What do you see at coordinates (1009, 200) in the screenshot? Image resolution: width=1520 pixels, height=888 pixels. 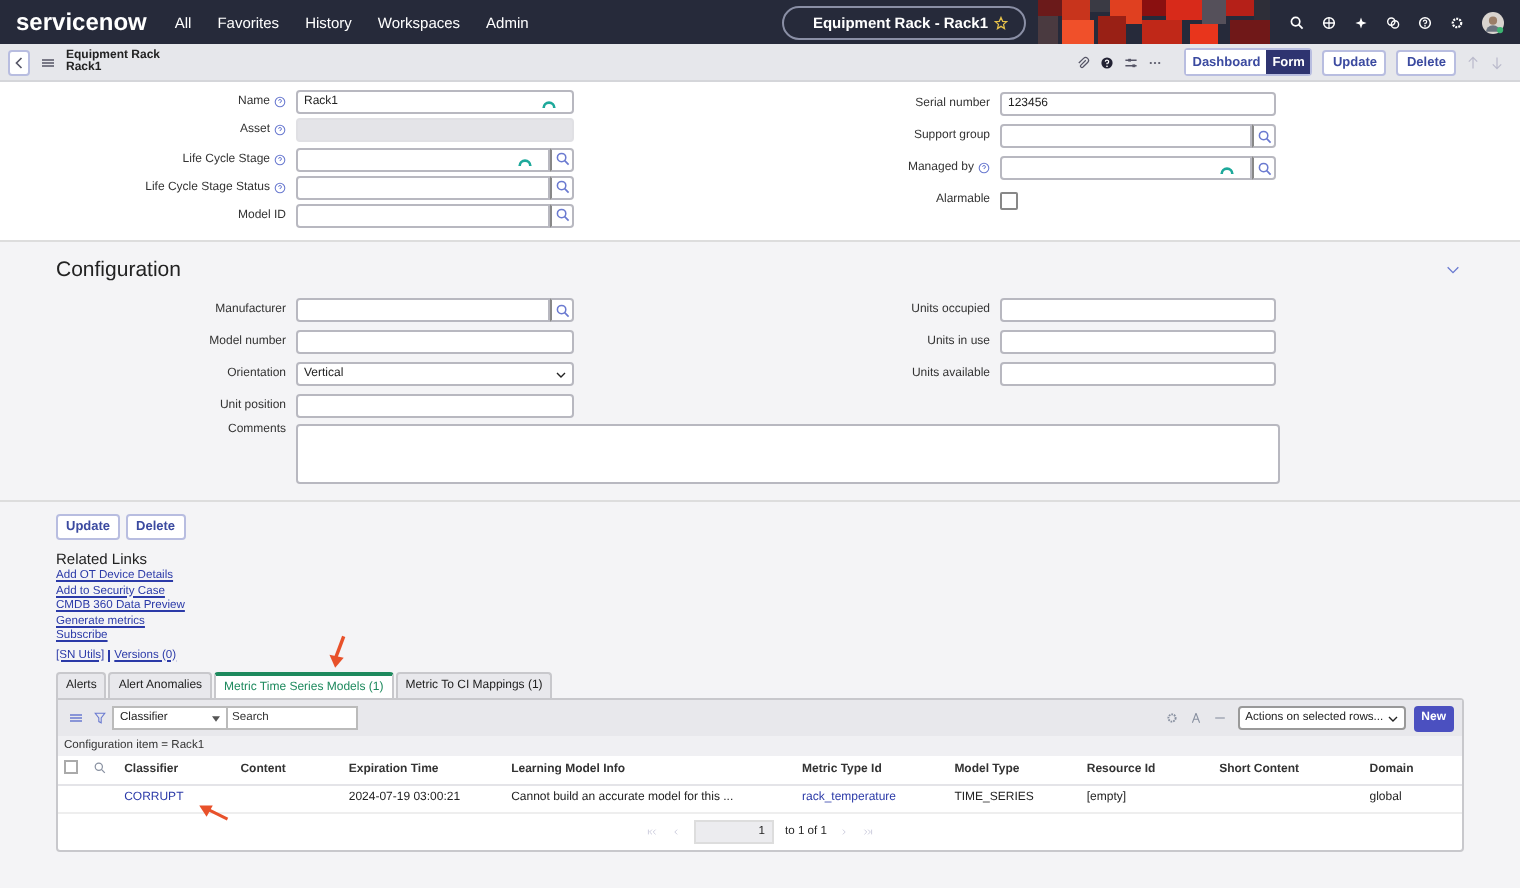 I see `checkbox` at bounding box center [1009, 200].